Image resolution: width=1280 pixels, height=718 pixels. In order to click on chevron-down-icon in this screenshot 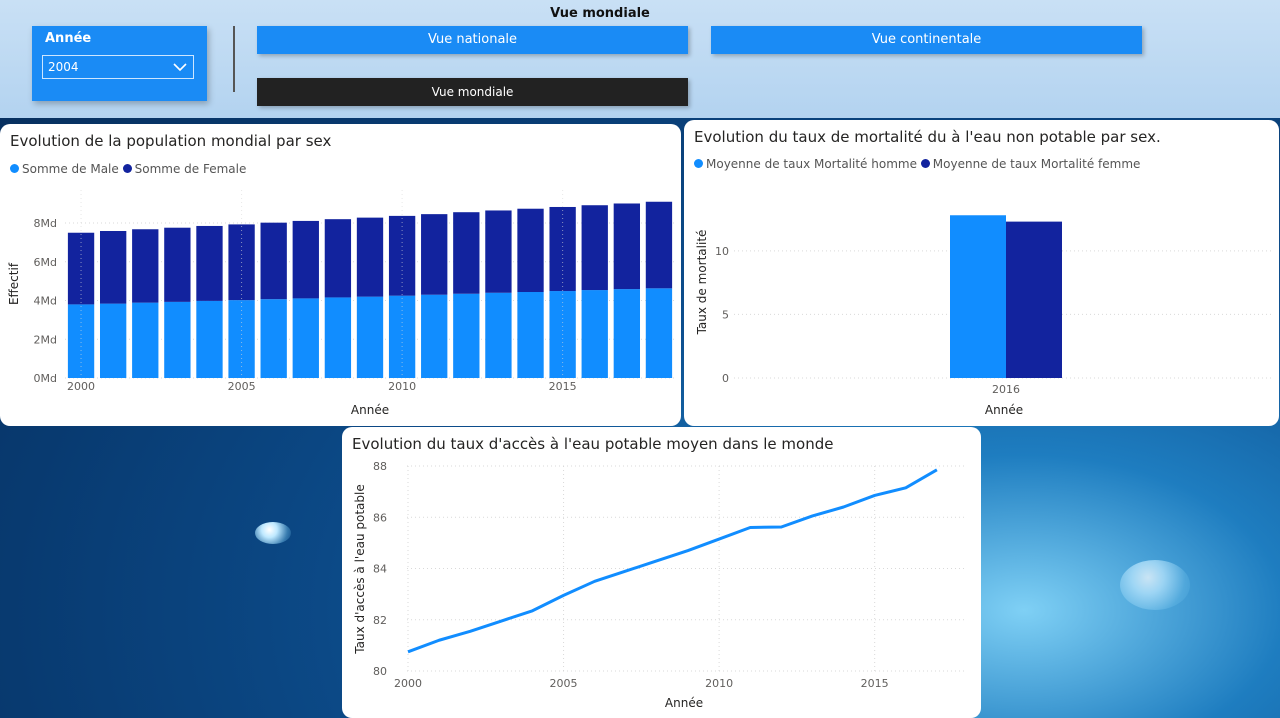, I will do `click(180, 67)`.